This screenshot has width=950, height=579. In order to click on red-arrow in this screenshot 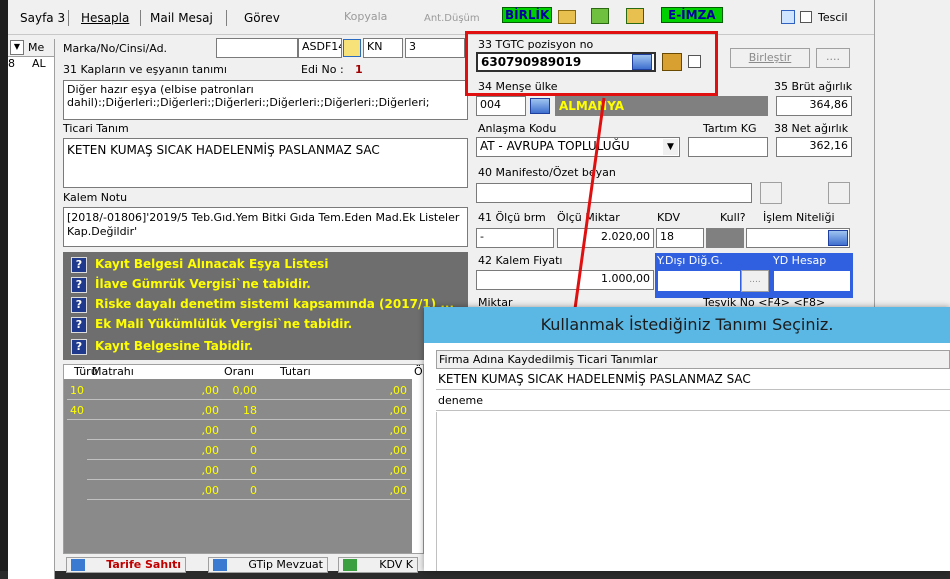, I will do `click(587, 211)`.